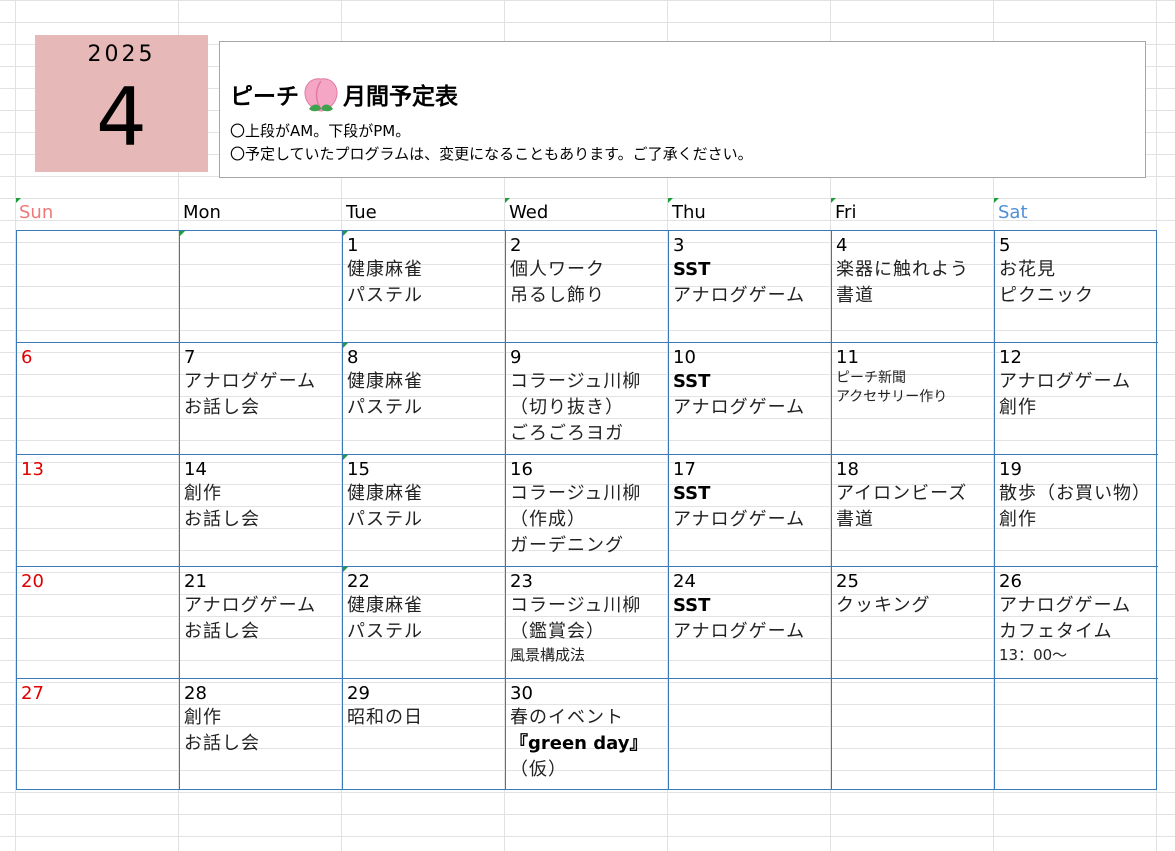 The width and height of the screenshot is (1175, 851). I want to click on date-number: 21, so click(195, 581).